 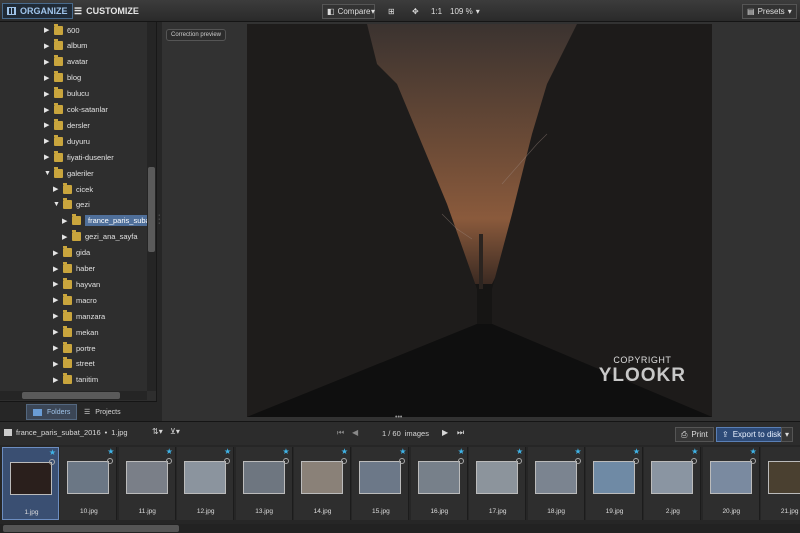 What do you see at coordinates (74, 269) in the screenshot?
I see `tree-item: ▶ haber` at bounding box center [74, 269].